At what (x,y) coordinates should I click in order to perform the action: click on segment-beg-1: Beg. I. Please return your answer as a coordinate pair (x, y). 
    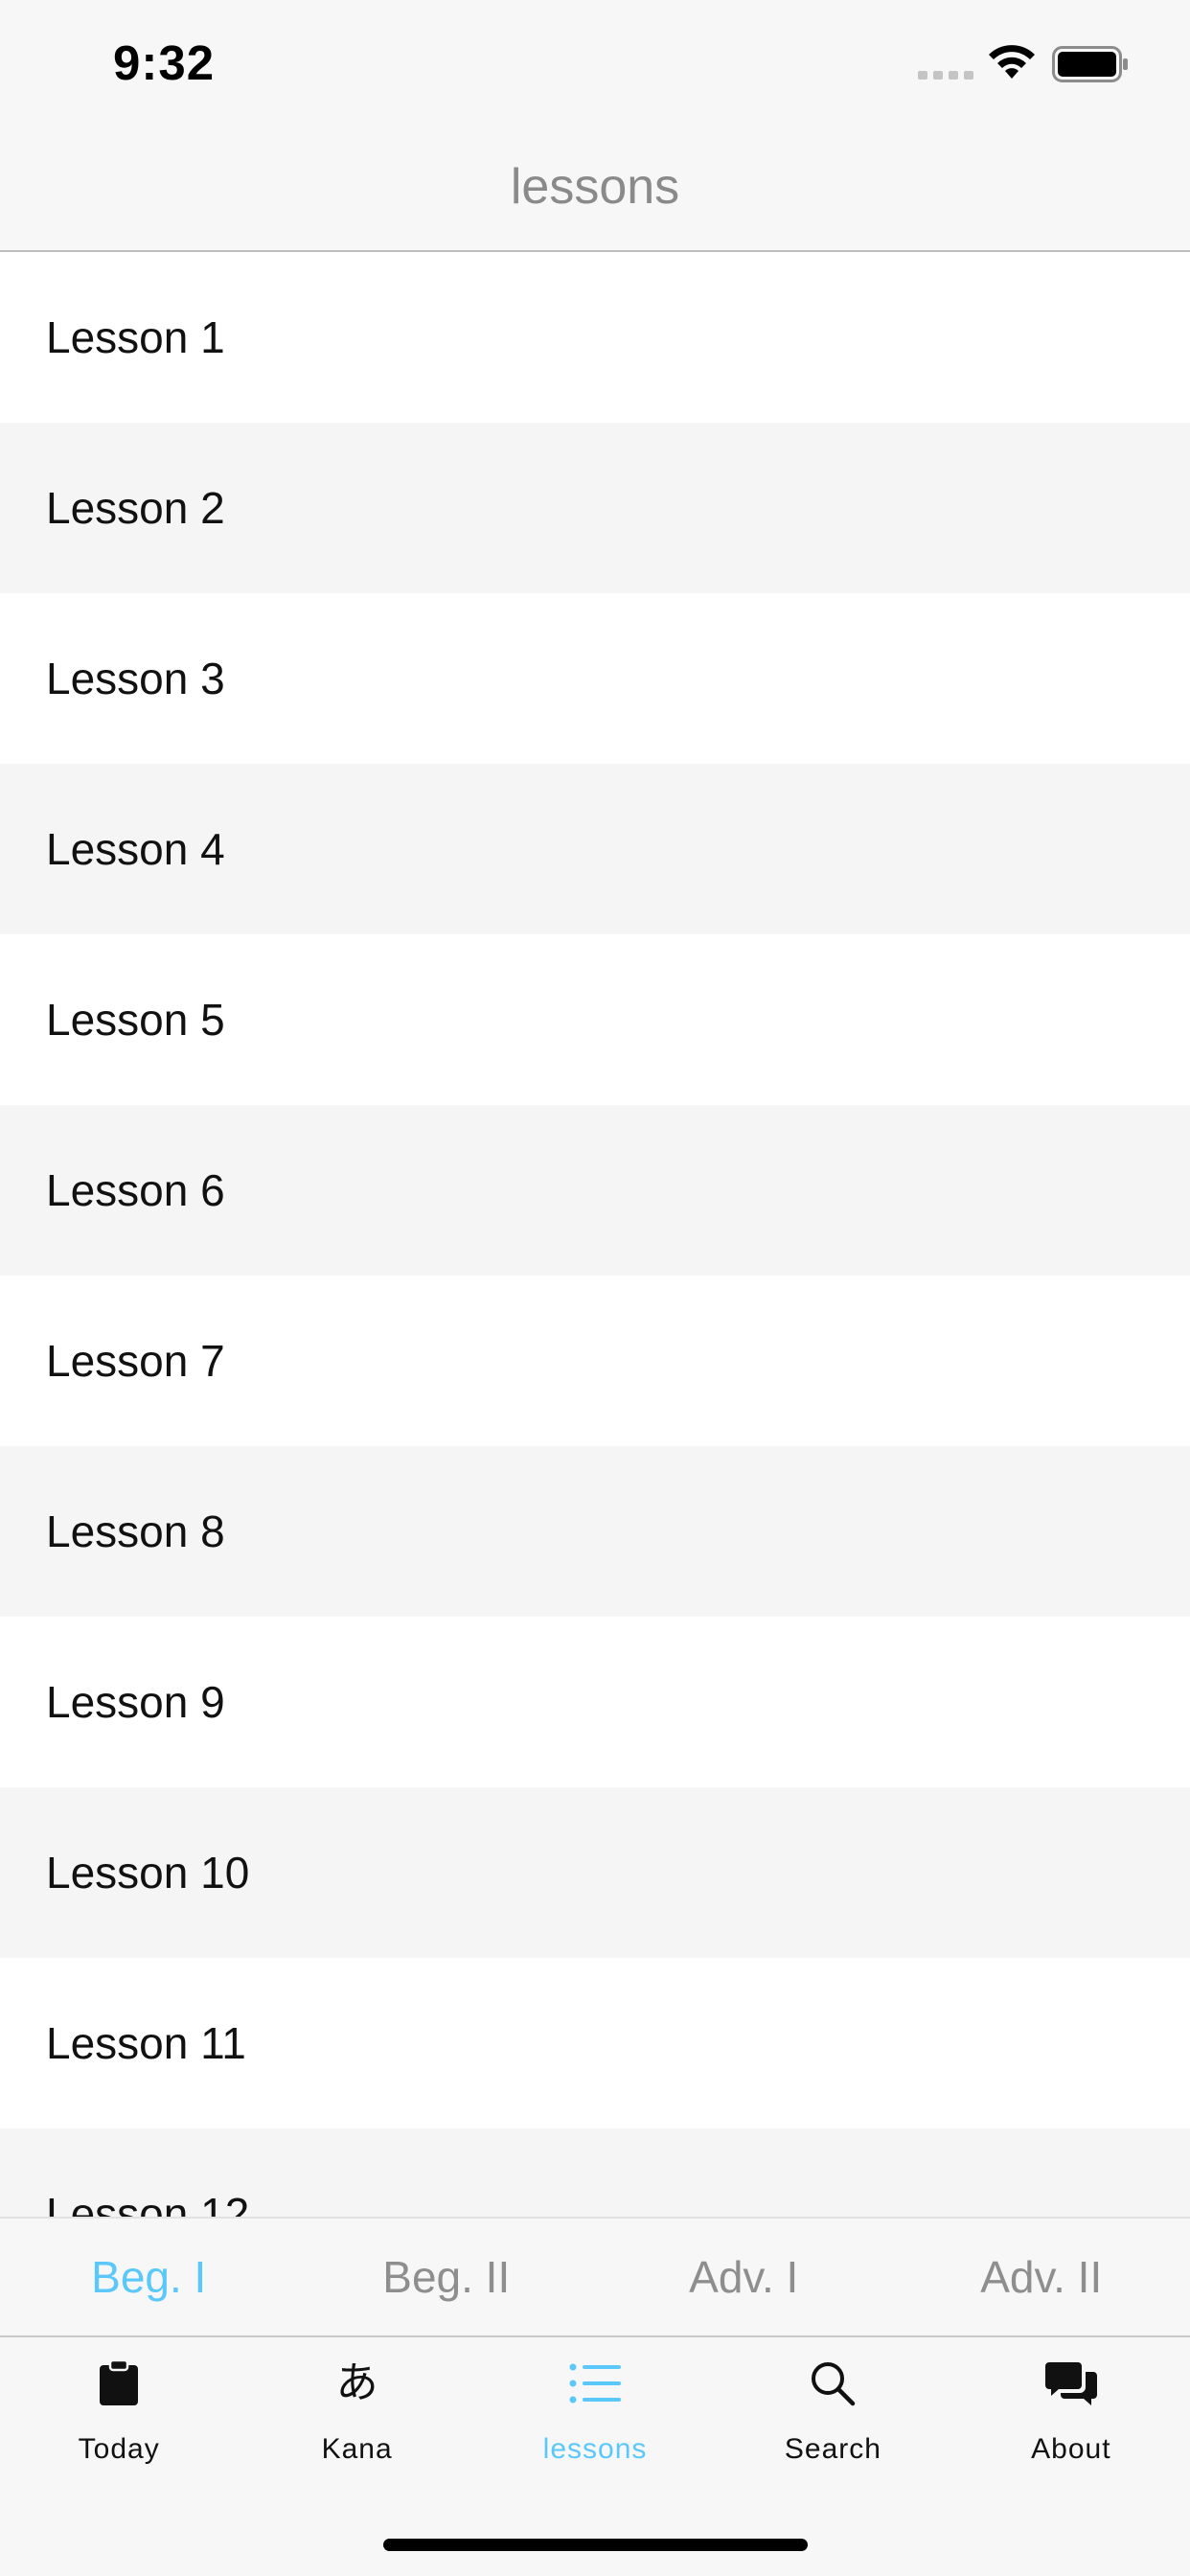
    Looking at the image, I should click on (149, 2277).